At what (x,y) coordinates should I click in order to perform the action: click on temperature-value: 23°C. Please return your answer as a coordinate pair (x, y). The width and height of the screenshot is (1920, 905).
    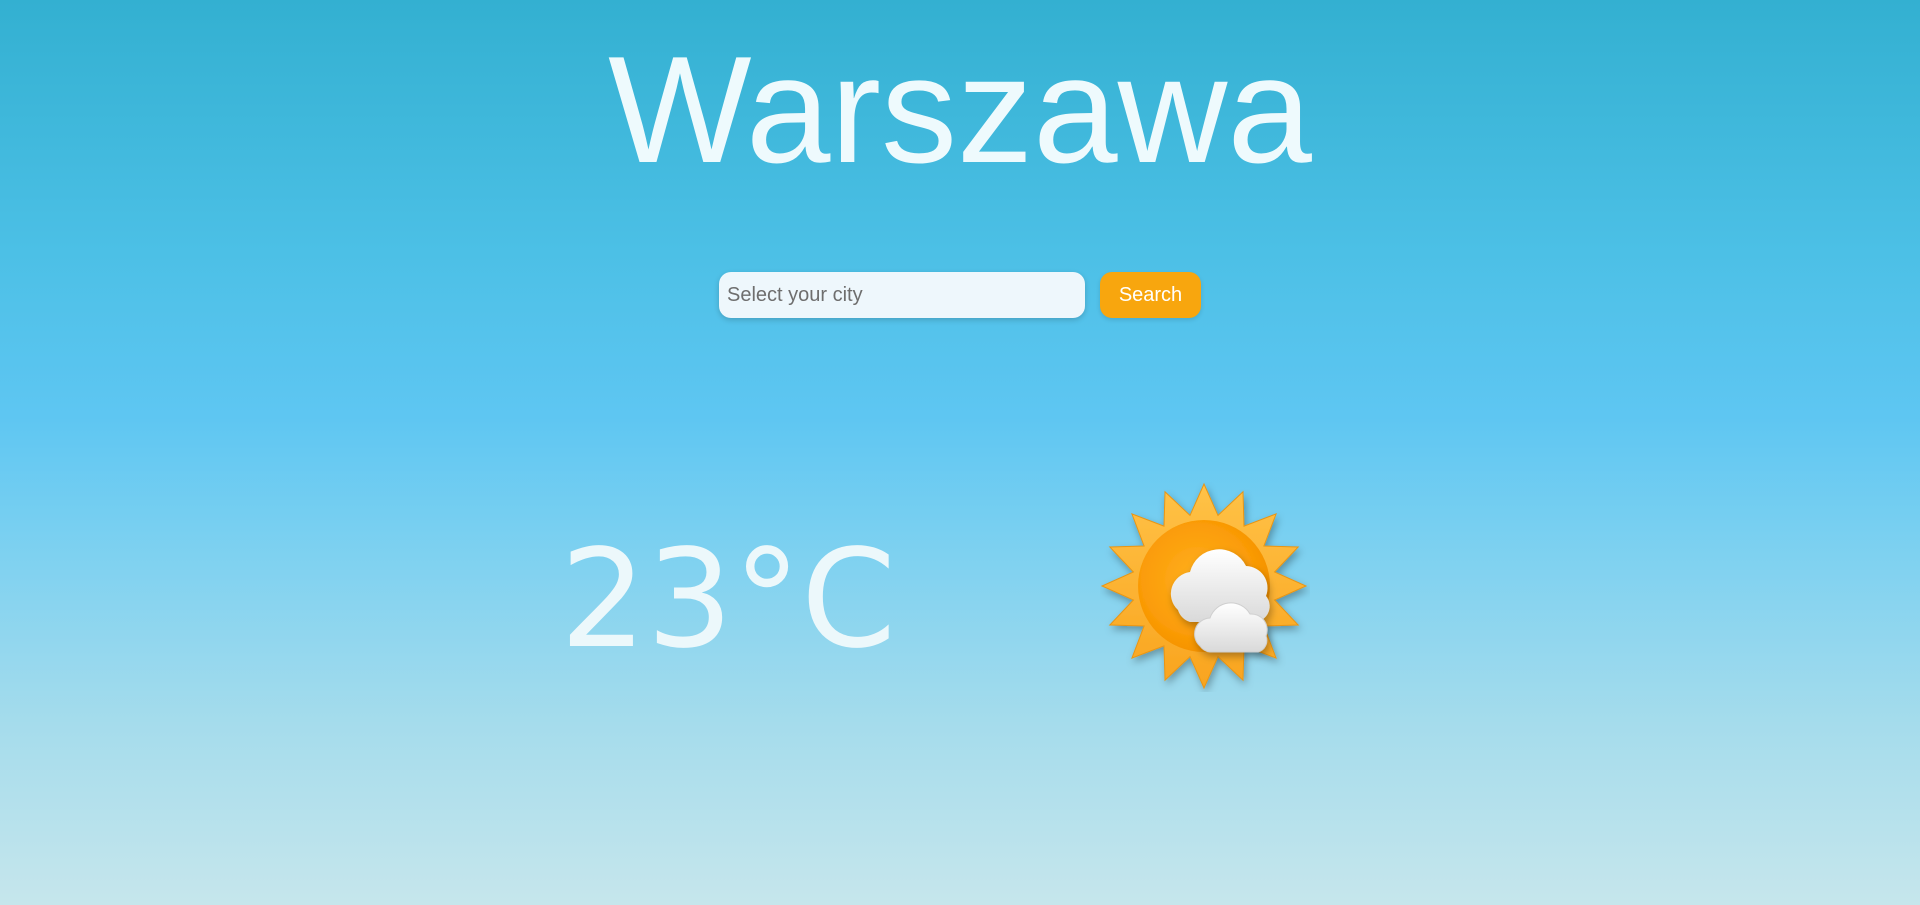
    Looking at the image, I should click on (728, 600).